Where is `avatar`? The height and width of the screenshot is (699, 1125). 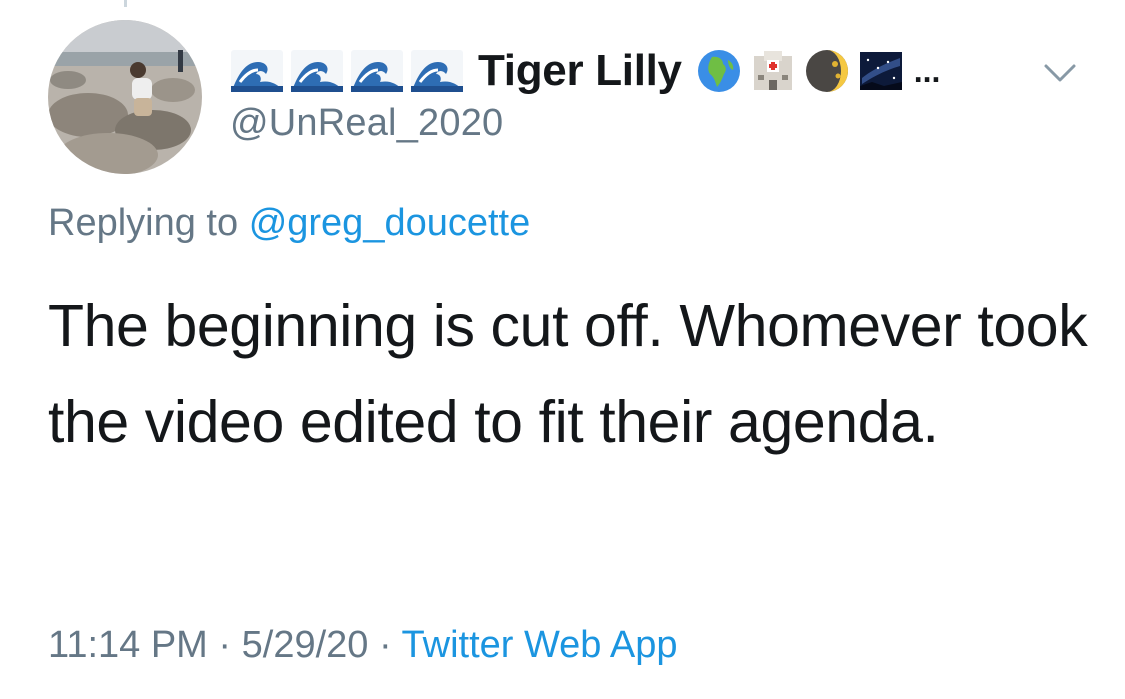
avatar is located at coordinates (125, 97).